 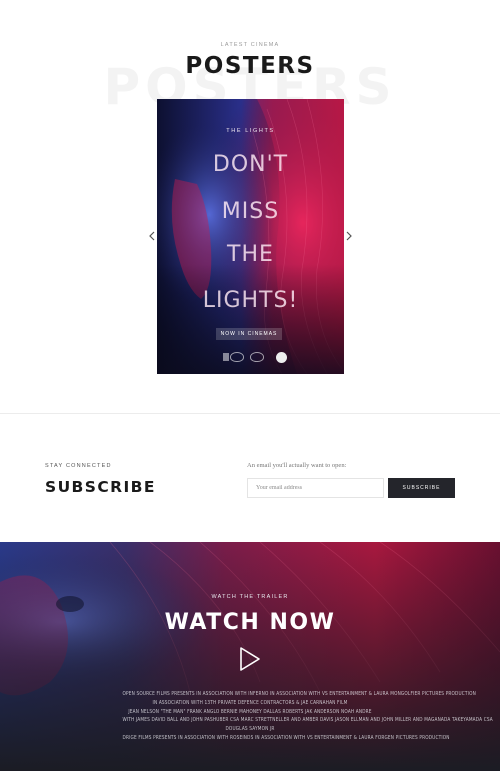 I want to click on carousel-next-button, so click(x=349, y=236).